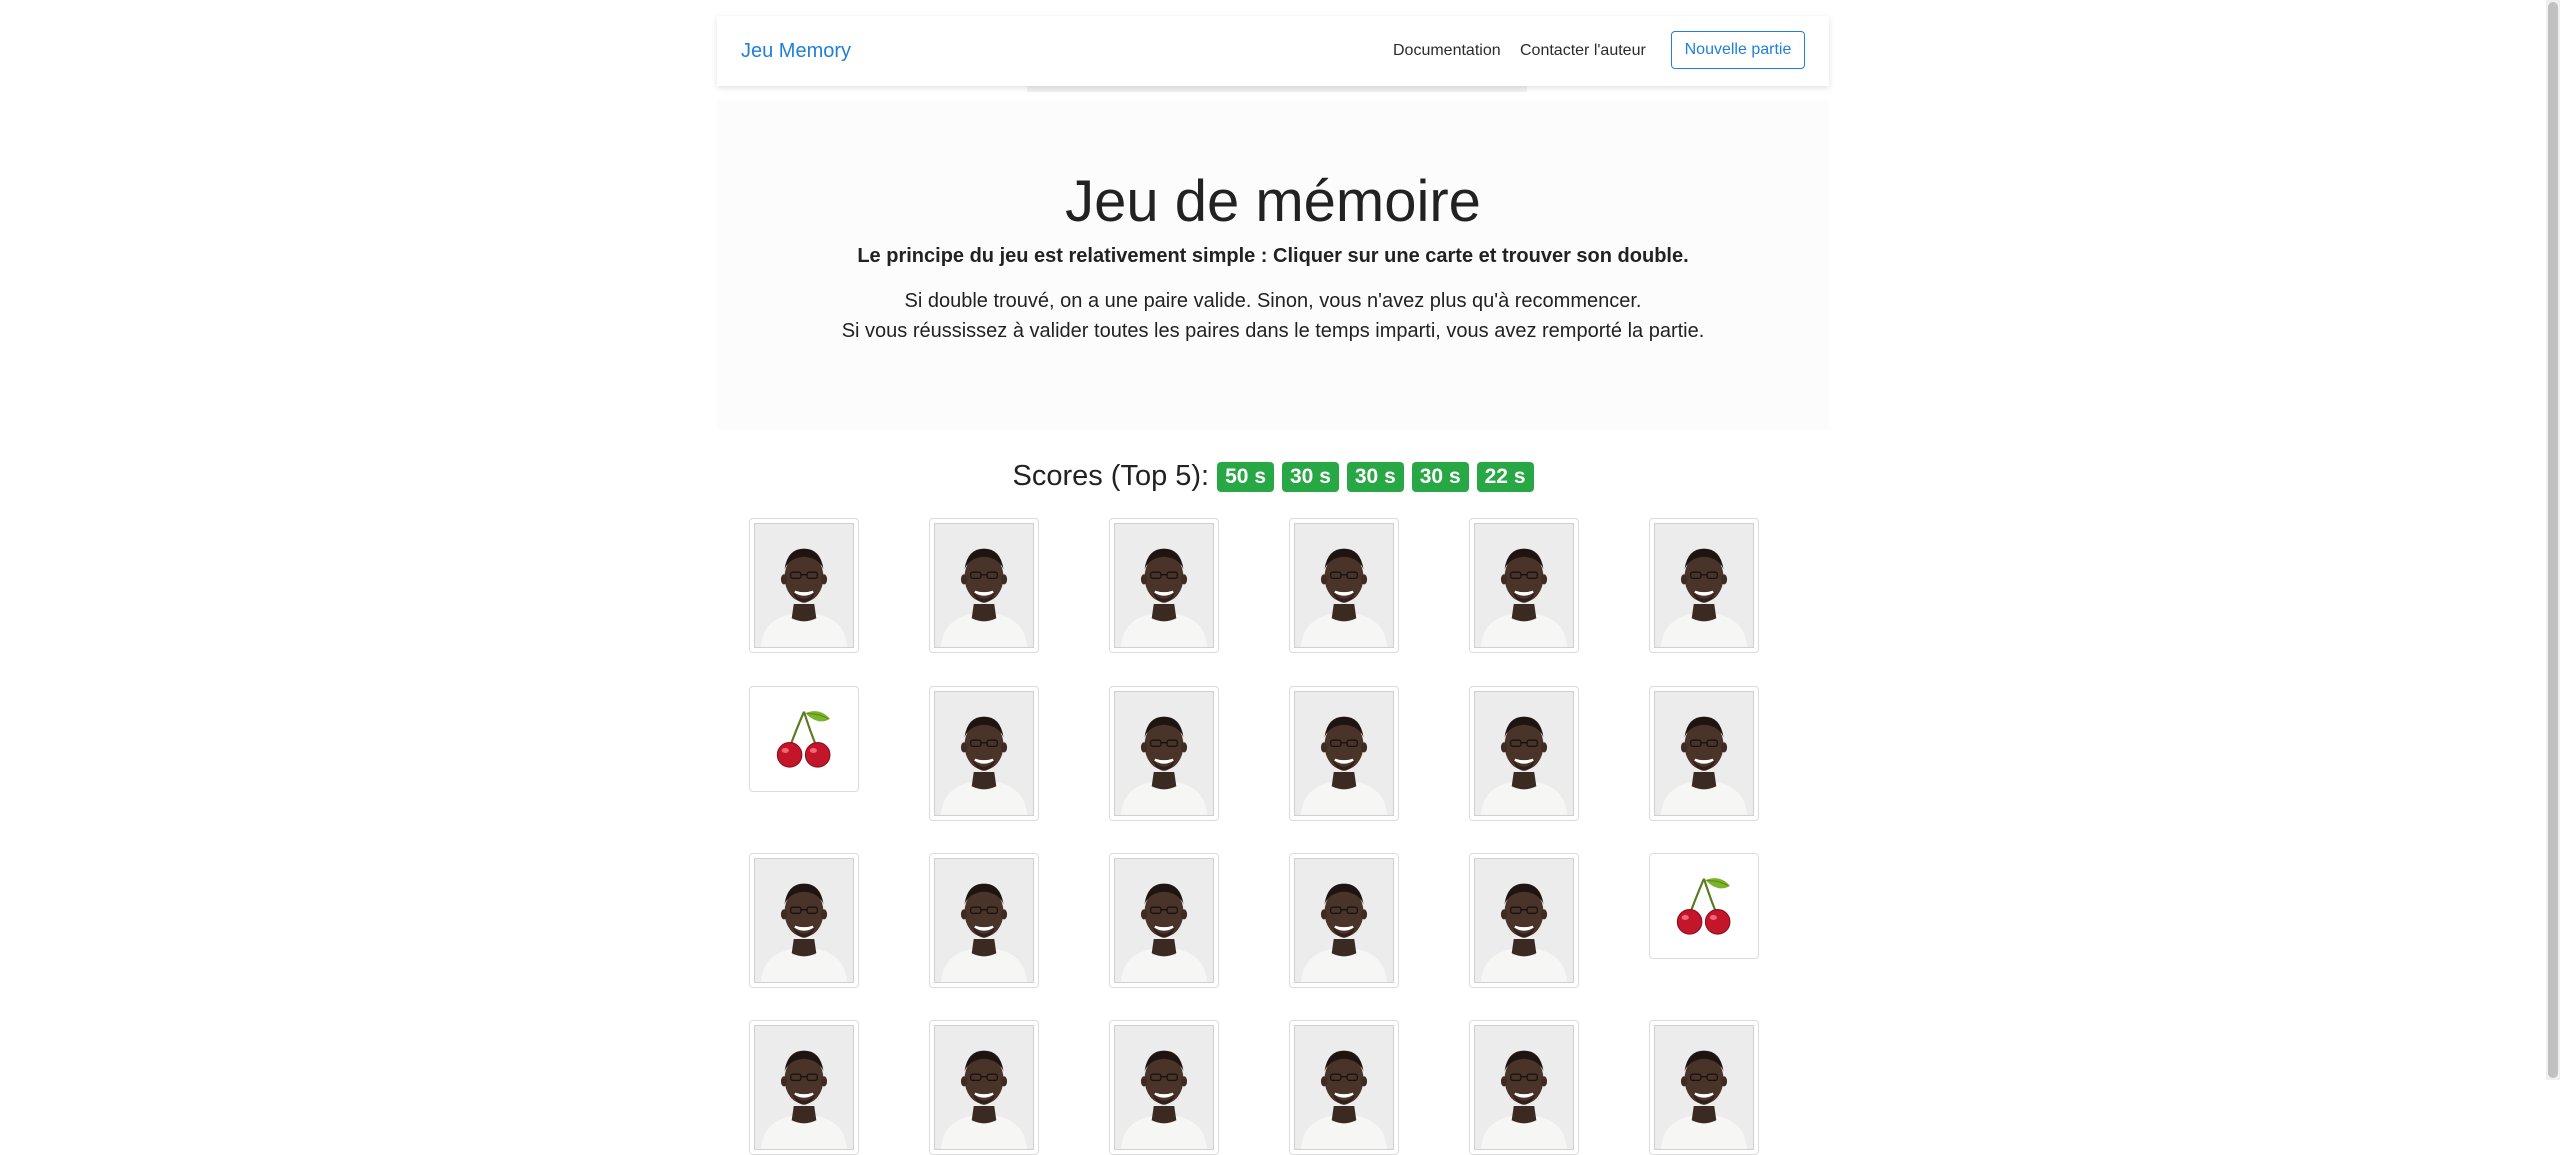 The height and width of the screenshot is (1155, 2560). I want to click on score-badge: 22 s, so click(1505, 476).